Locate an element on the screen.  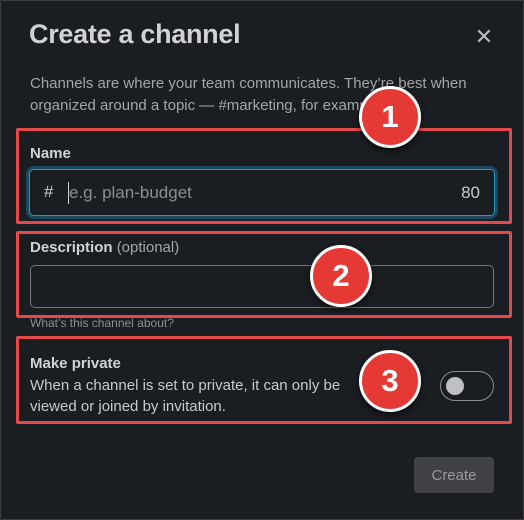
callout-badge-3: 3 is located at coordinates (390, 381).